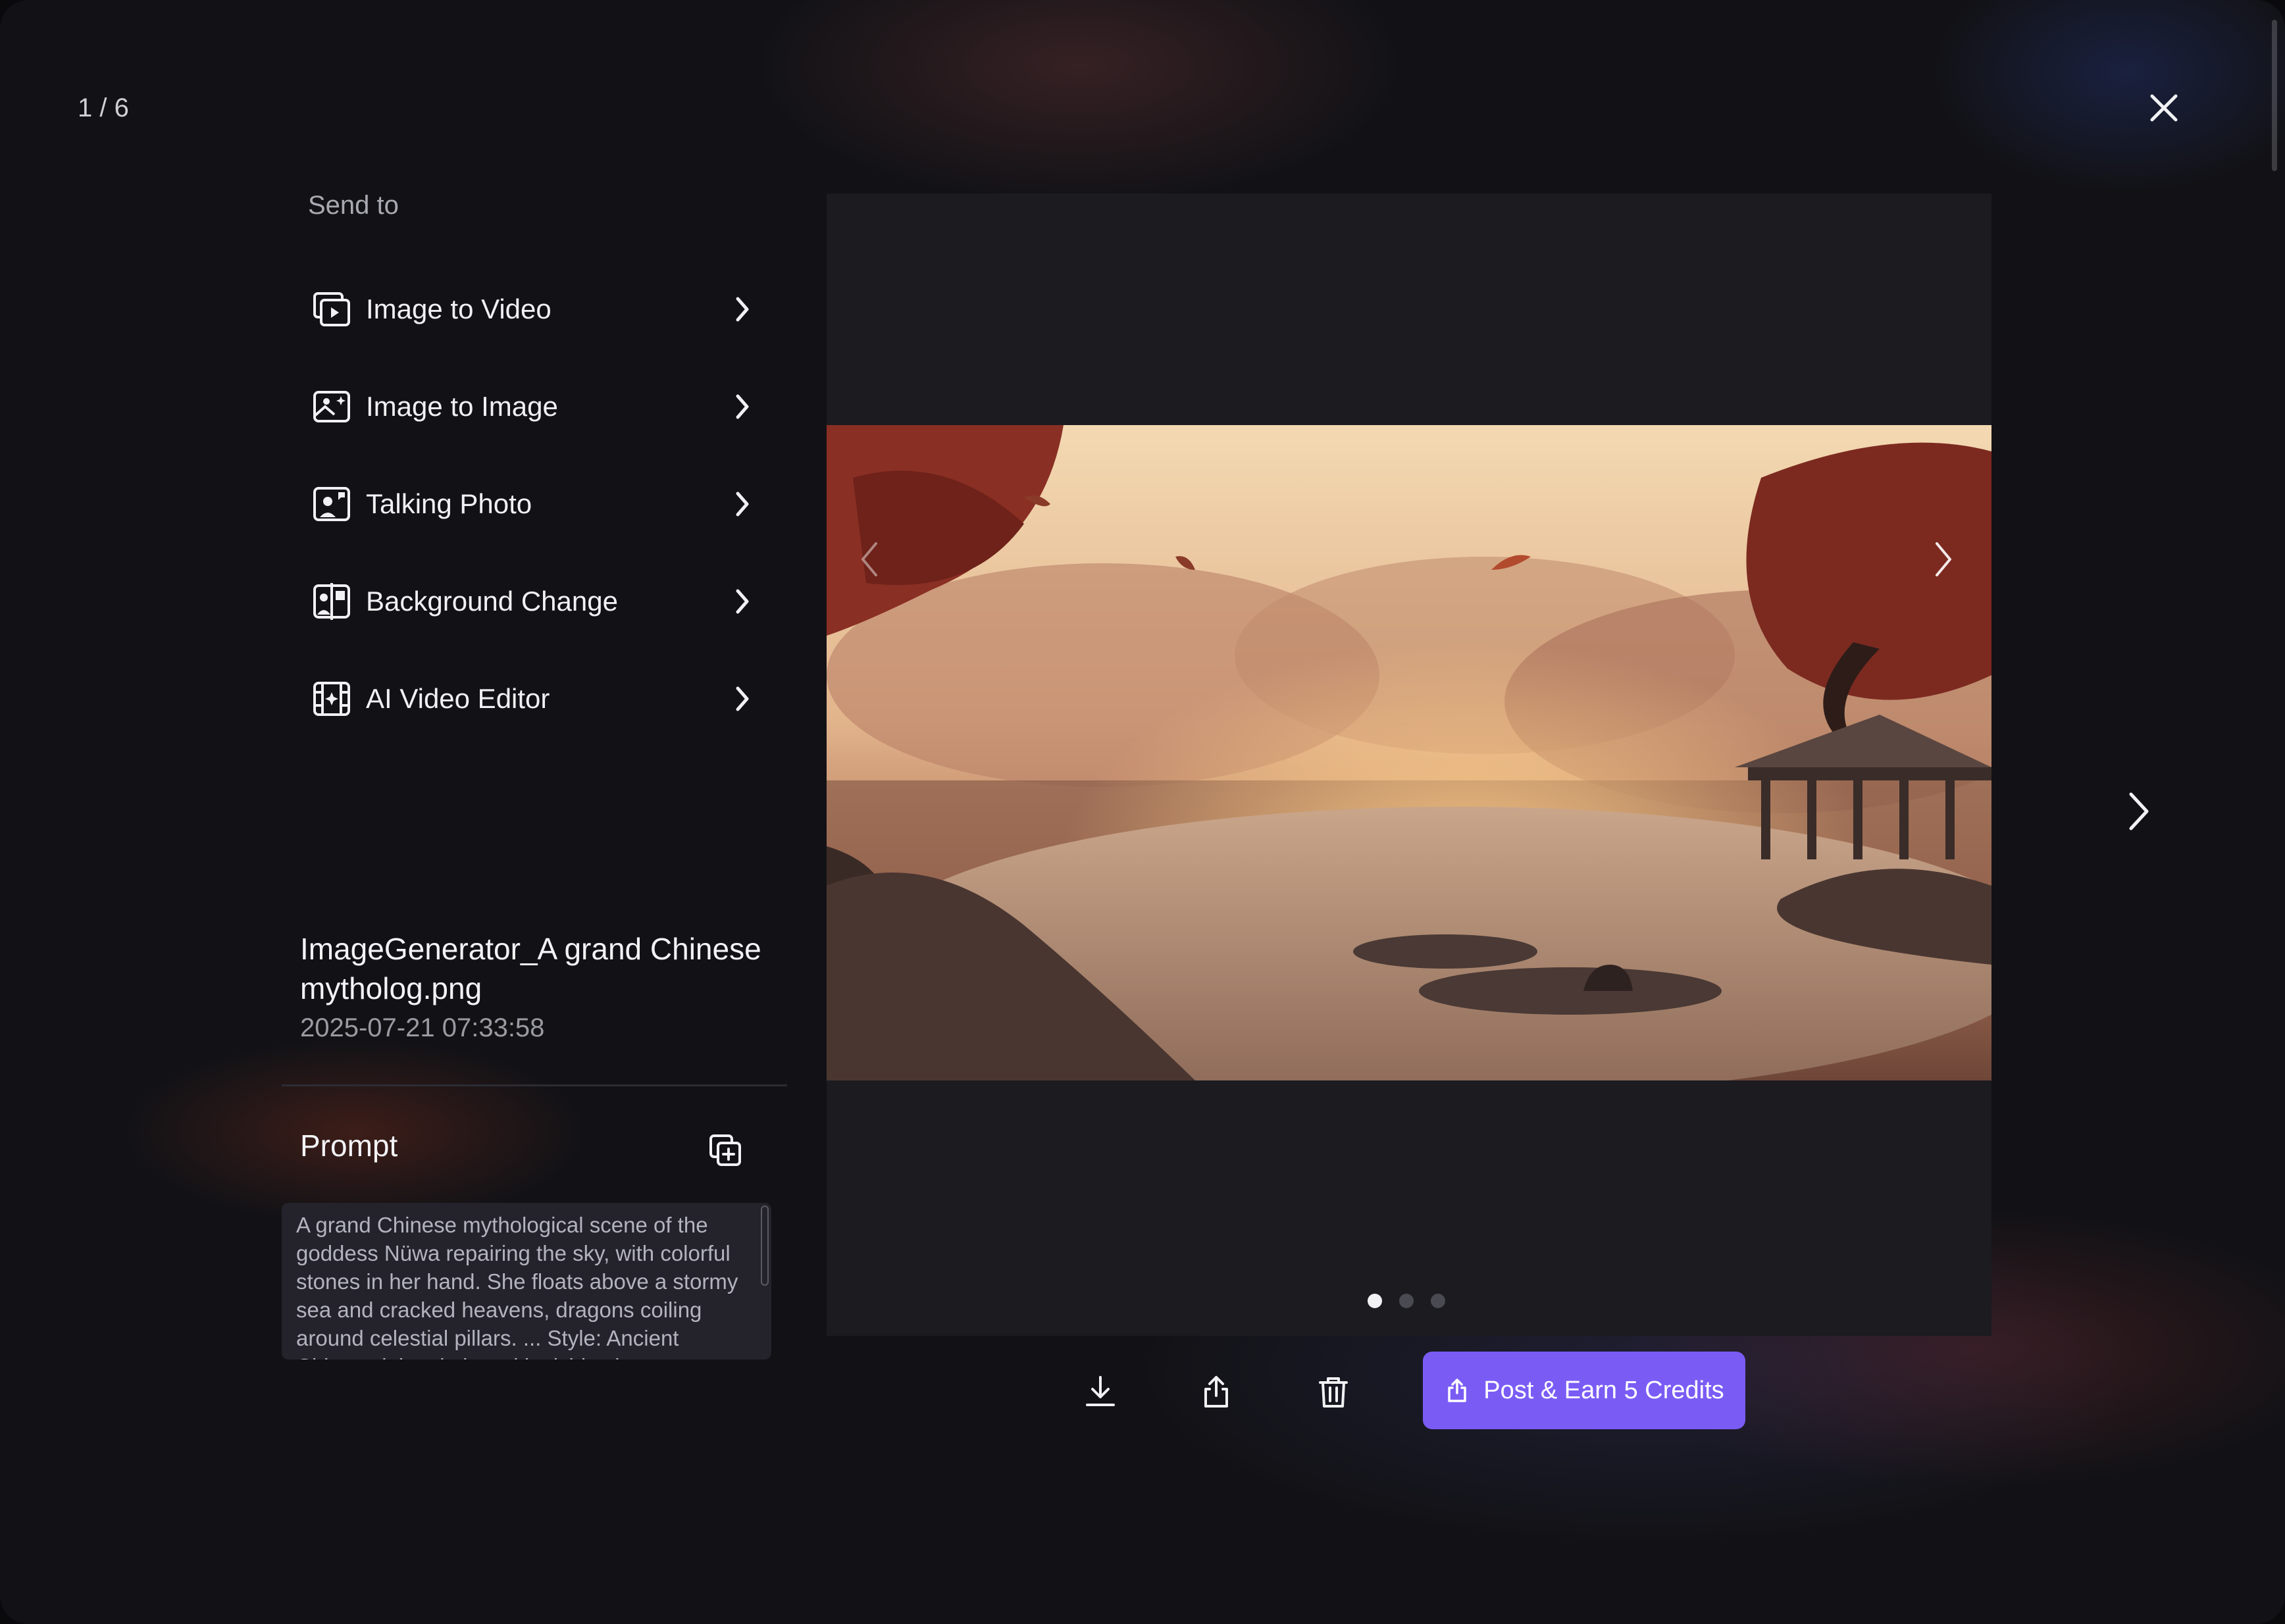  I want to click on image-pagination, so click(1406, 1301).